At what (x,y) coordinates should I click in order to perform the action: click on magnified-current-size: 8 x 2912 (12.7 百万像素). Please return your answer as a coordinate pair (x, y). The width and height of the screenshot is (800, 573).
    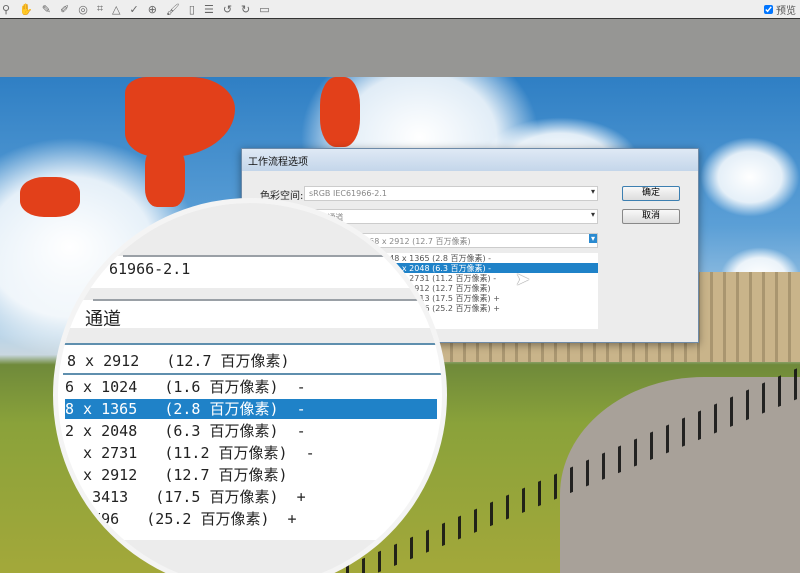
    Looking at the image, I should click on (178, 361).